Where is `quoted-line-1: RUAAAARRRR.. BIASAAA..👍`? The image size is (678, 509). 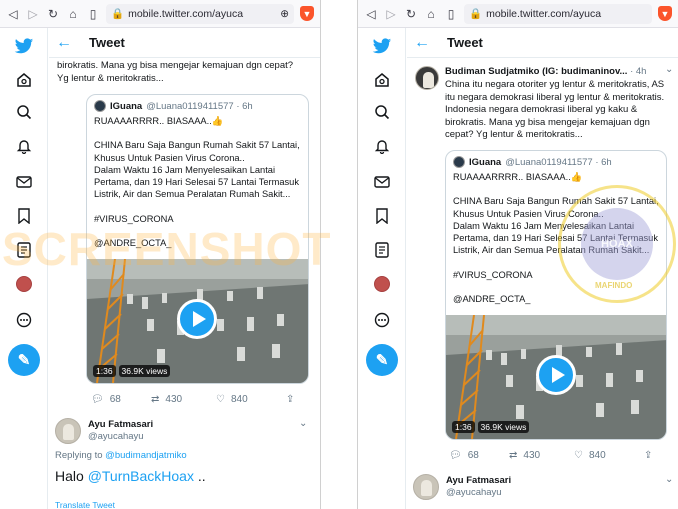
quoted-line-1: RUAAAARRRR.. BIASAAA..👍 is located at coordinates (159, 121).